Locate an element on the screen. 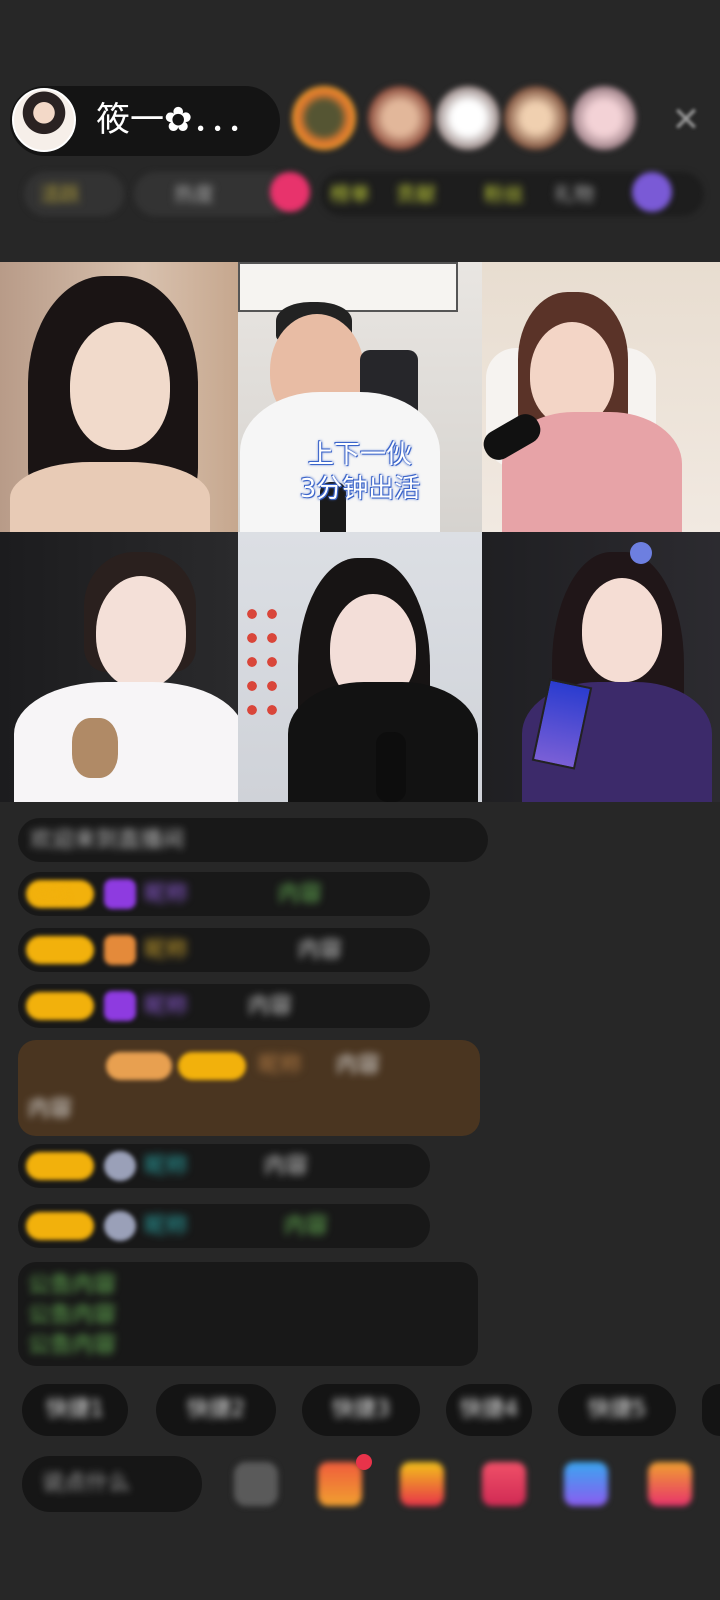  quick-reply-label: 快捷3 is located at coordinates (361, 1409).